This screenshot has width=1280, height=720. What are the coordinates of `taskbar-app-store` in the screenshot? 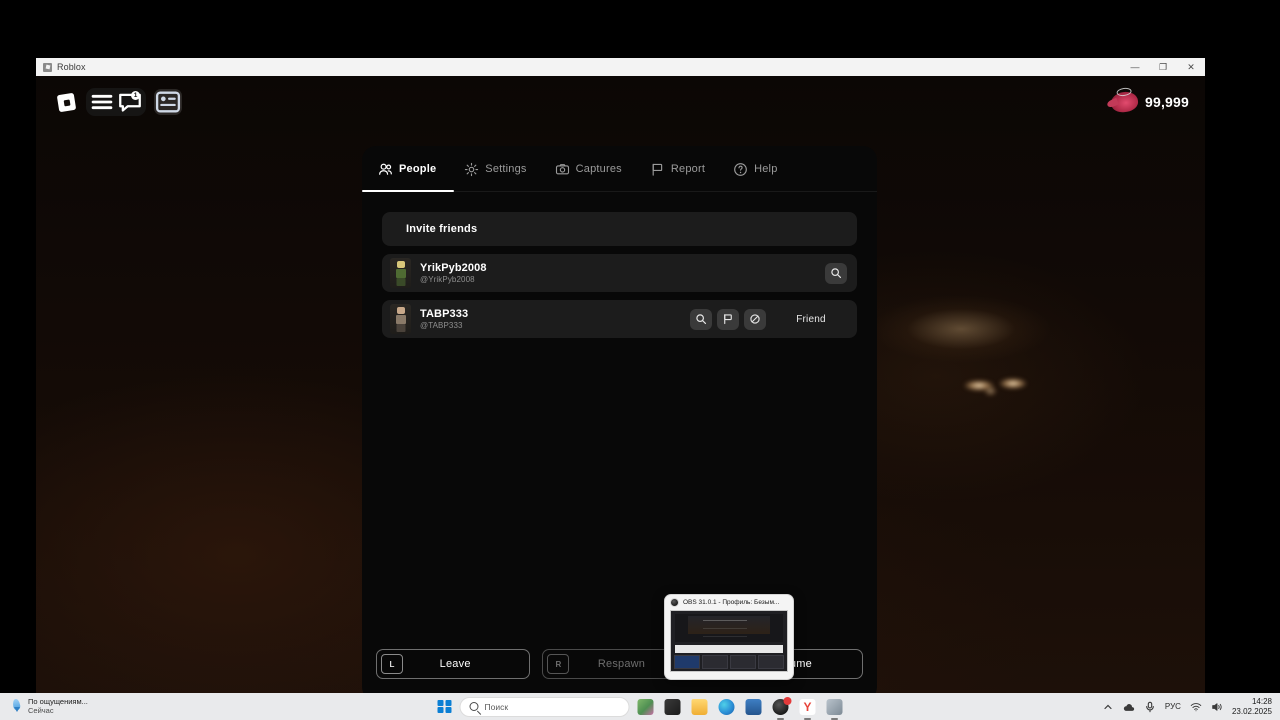 It's located at (754, 707).